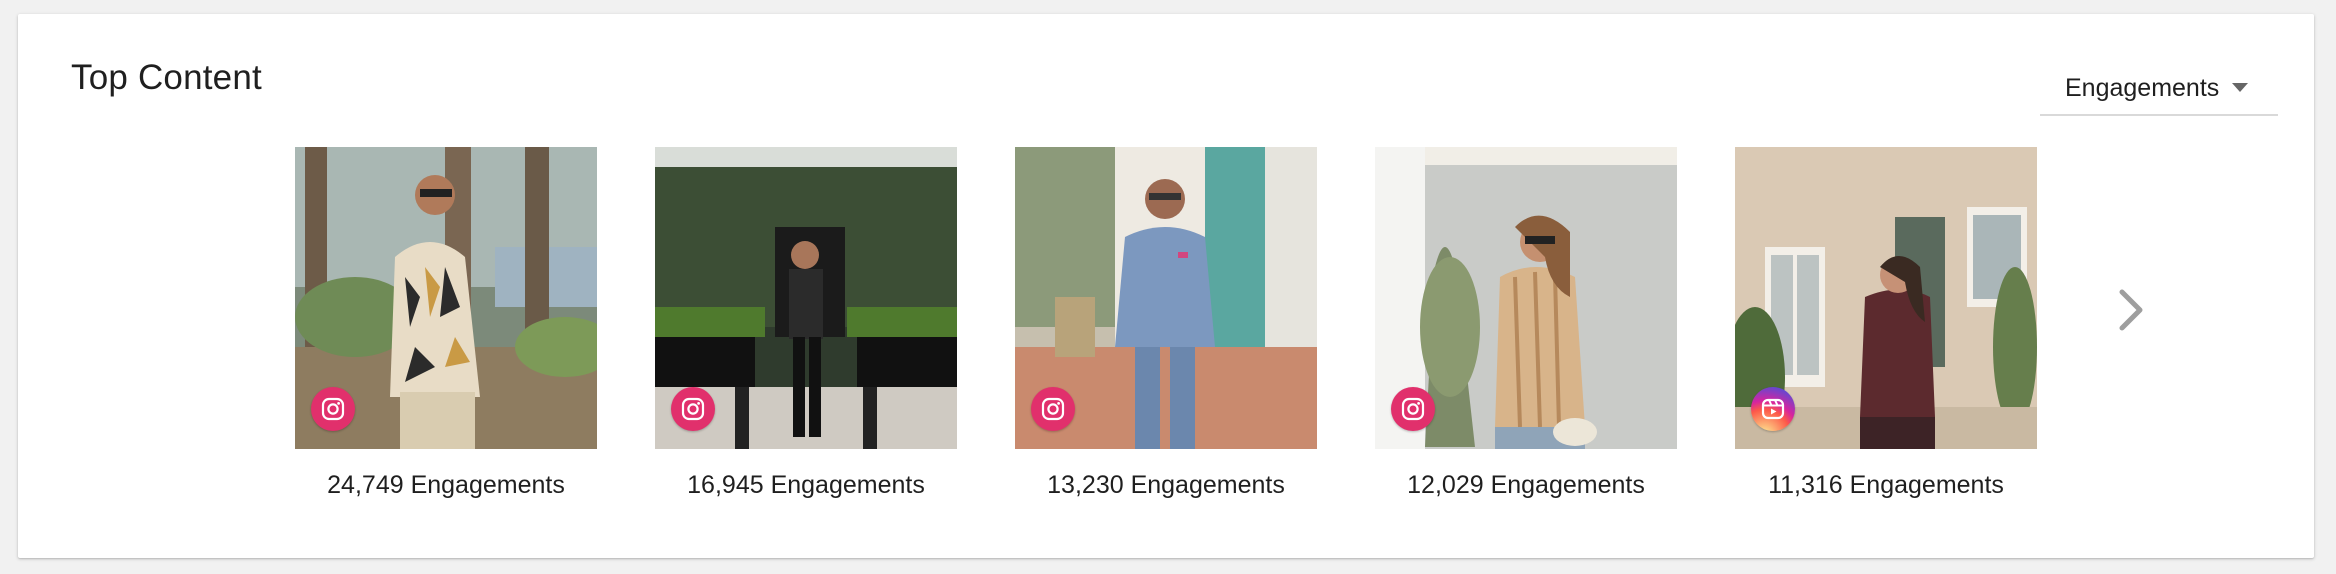 This screenshot has height=574, width=2336. Describe the element at coordinates (446, 485) in the screenshot. I see `engagements-count: 24,749 Engagements` at that location.